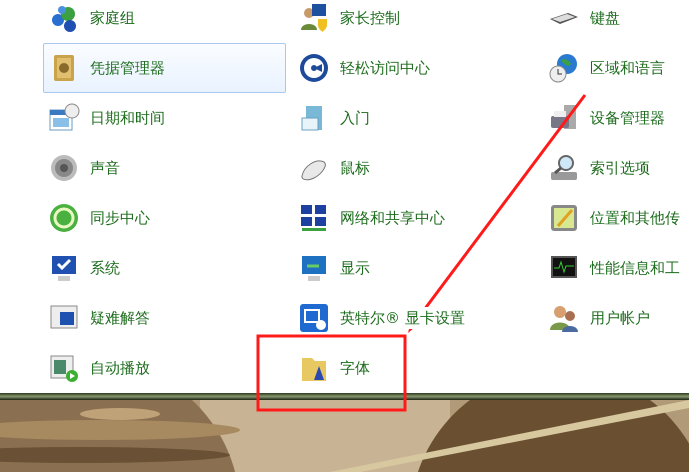 This screenshot has width=689, height=472. I want to click on control-panel-item: 位置和其他传, so click(616, 218).